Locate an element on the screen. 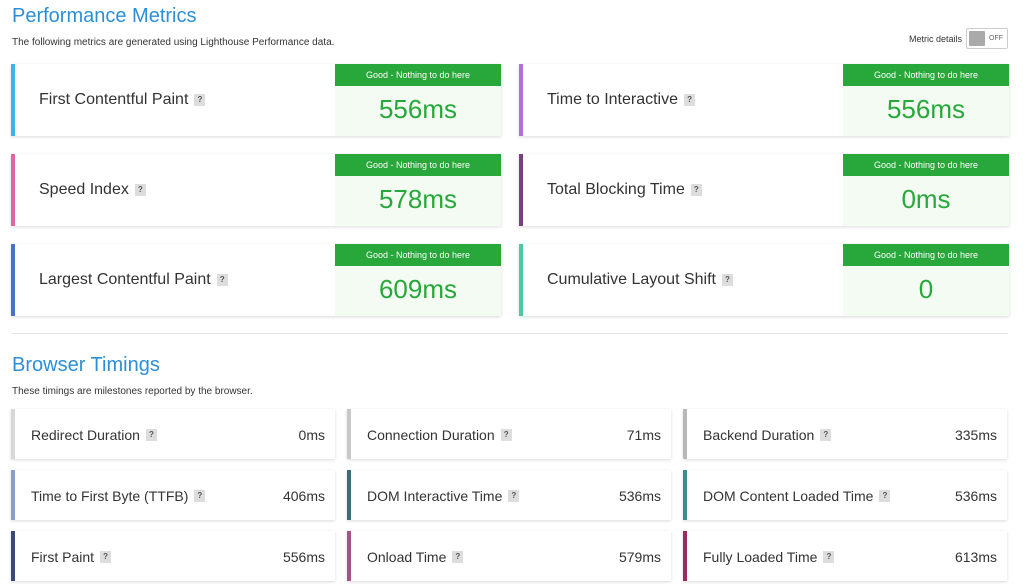 Image resolution: width=1024 pixels, height=588 pixels. metric-name: Largest Contentful Paint? is located at coordinates (133, 280).